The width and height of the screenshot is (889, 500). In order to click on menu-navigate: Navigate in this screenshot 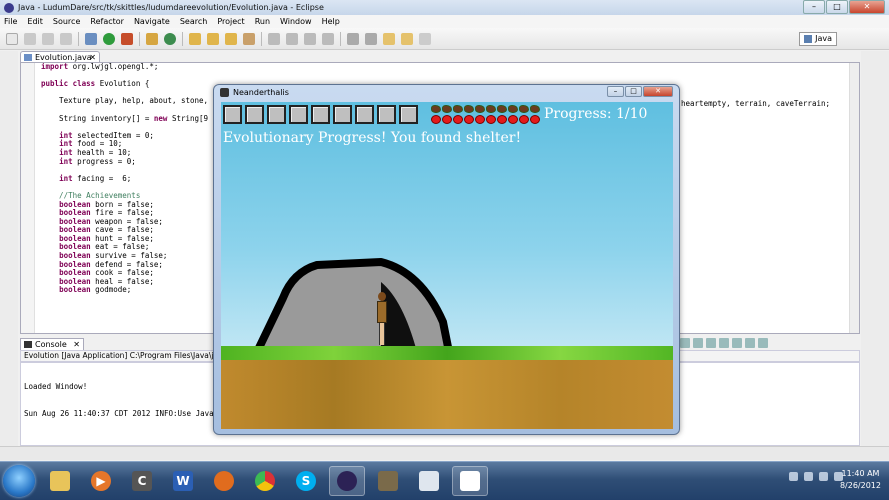, I will do `click(152, 21)`.